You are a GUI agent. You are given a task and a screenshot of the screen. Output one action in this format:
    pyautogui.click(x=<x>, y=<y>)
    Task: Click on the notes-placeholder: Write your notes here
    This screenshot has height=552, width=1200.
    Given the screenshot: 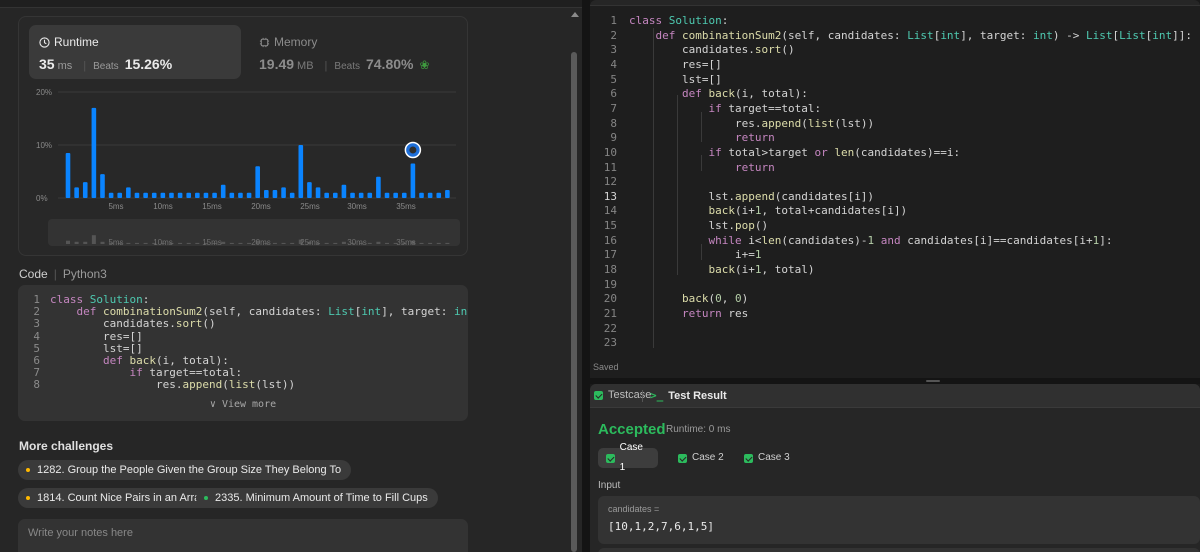 What is the action you would take?
    pyautogui.click(x=80, y=533)
    